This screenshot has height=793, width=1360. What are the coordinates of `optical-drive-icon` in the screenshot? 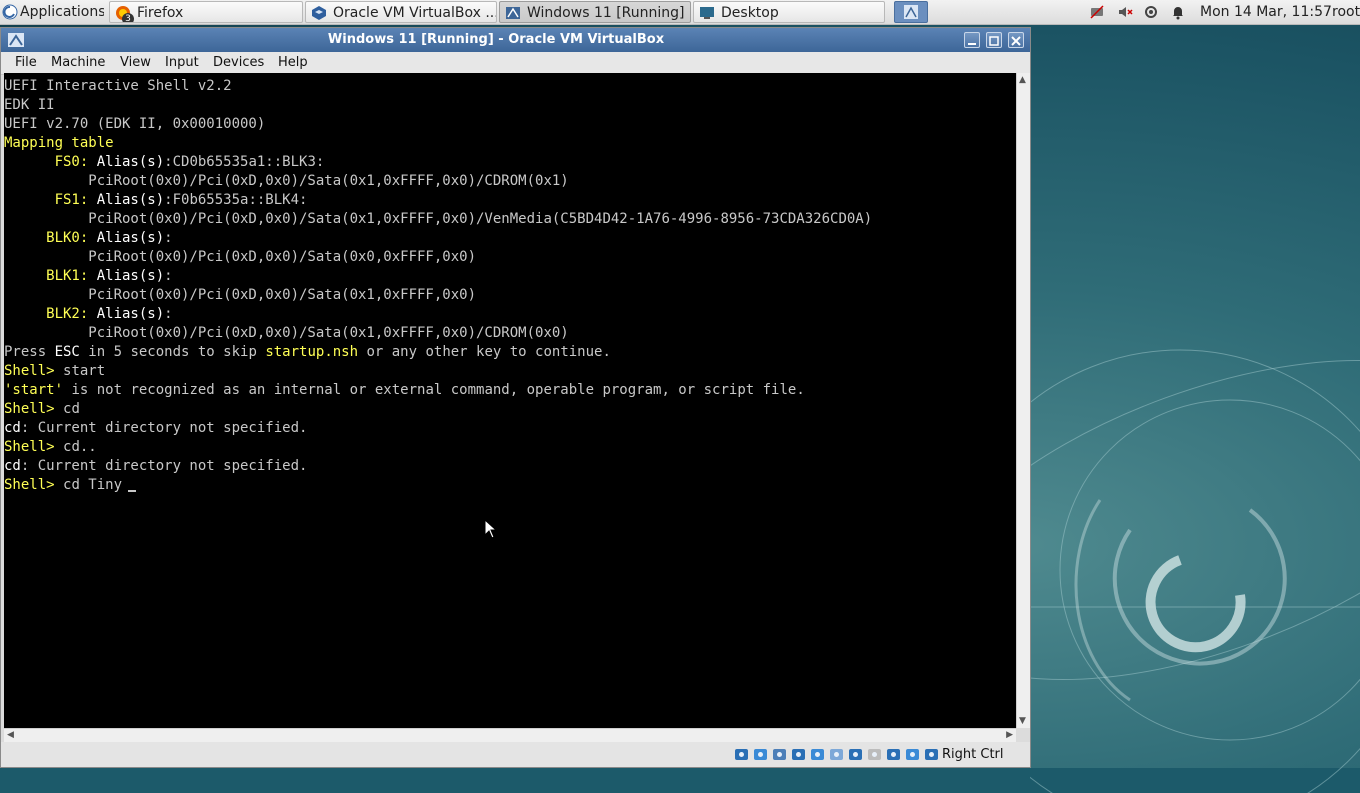 It's located at (760, 754).